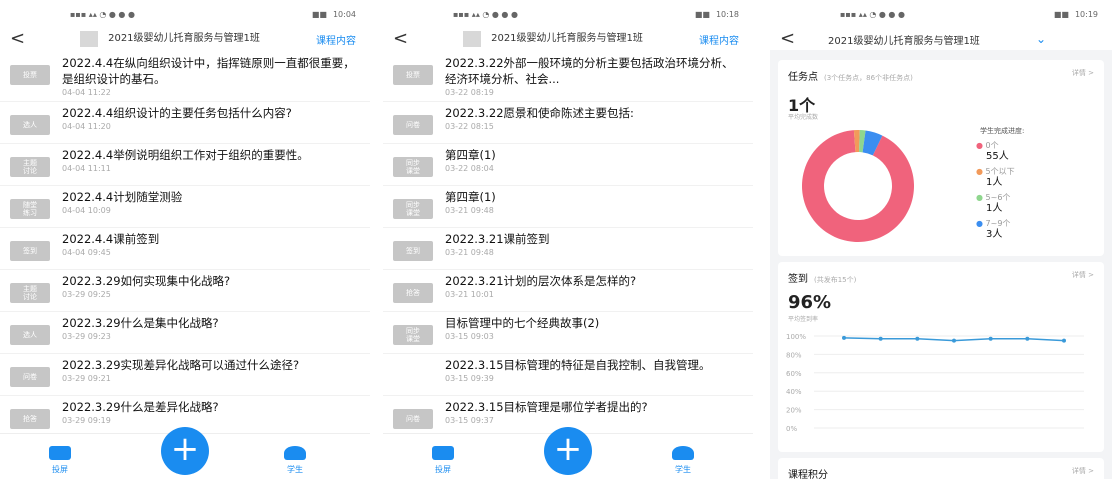 The image size is (1112, 479). I want to click on card-title: 课程积分, so click(808, 474).